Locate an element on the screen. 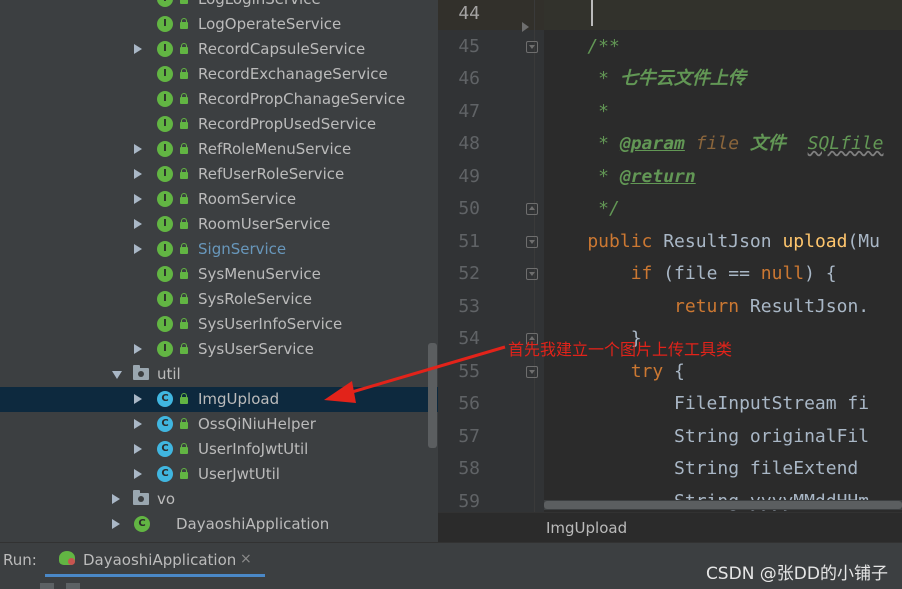  code-line: if (file == null) { is located at coordinates (690, 276).